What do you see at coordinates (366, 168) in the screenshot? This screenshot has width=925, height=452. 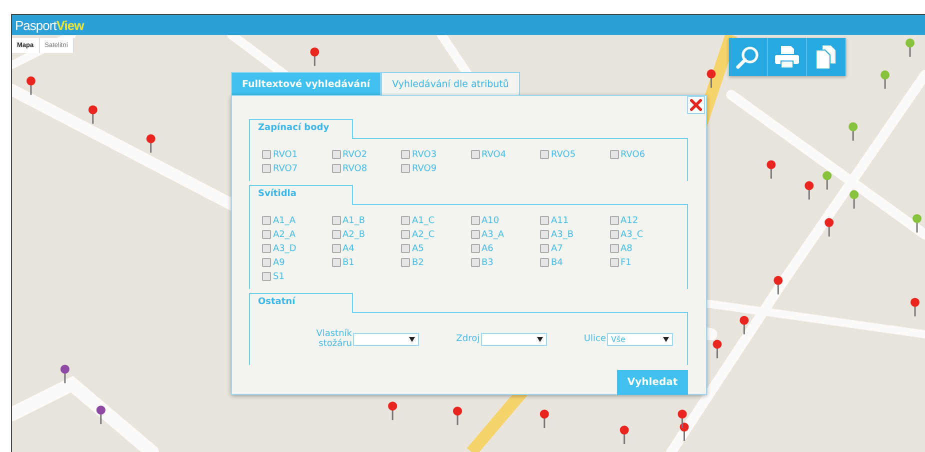 I see `checkbox-option: RVO8` at bounding box center [366, 168].